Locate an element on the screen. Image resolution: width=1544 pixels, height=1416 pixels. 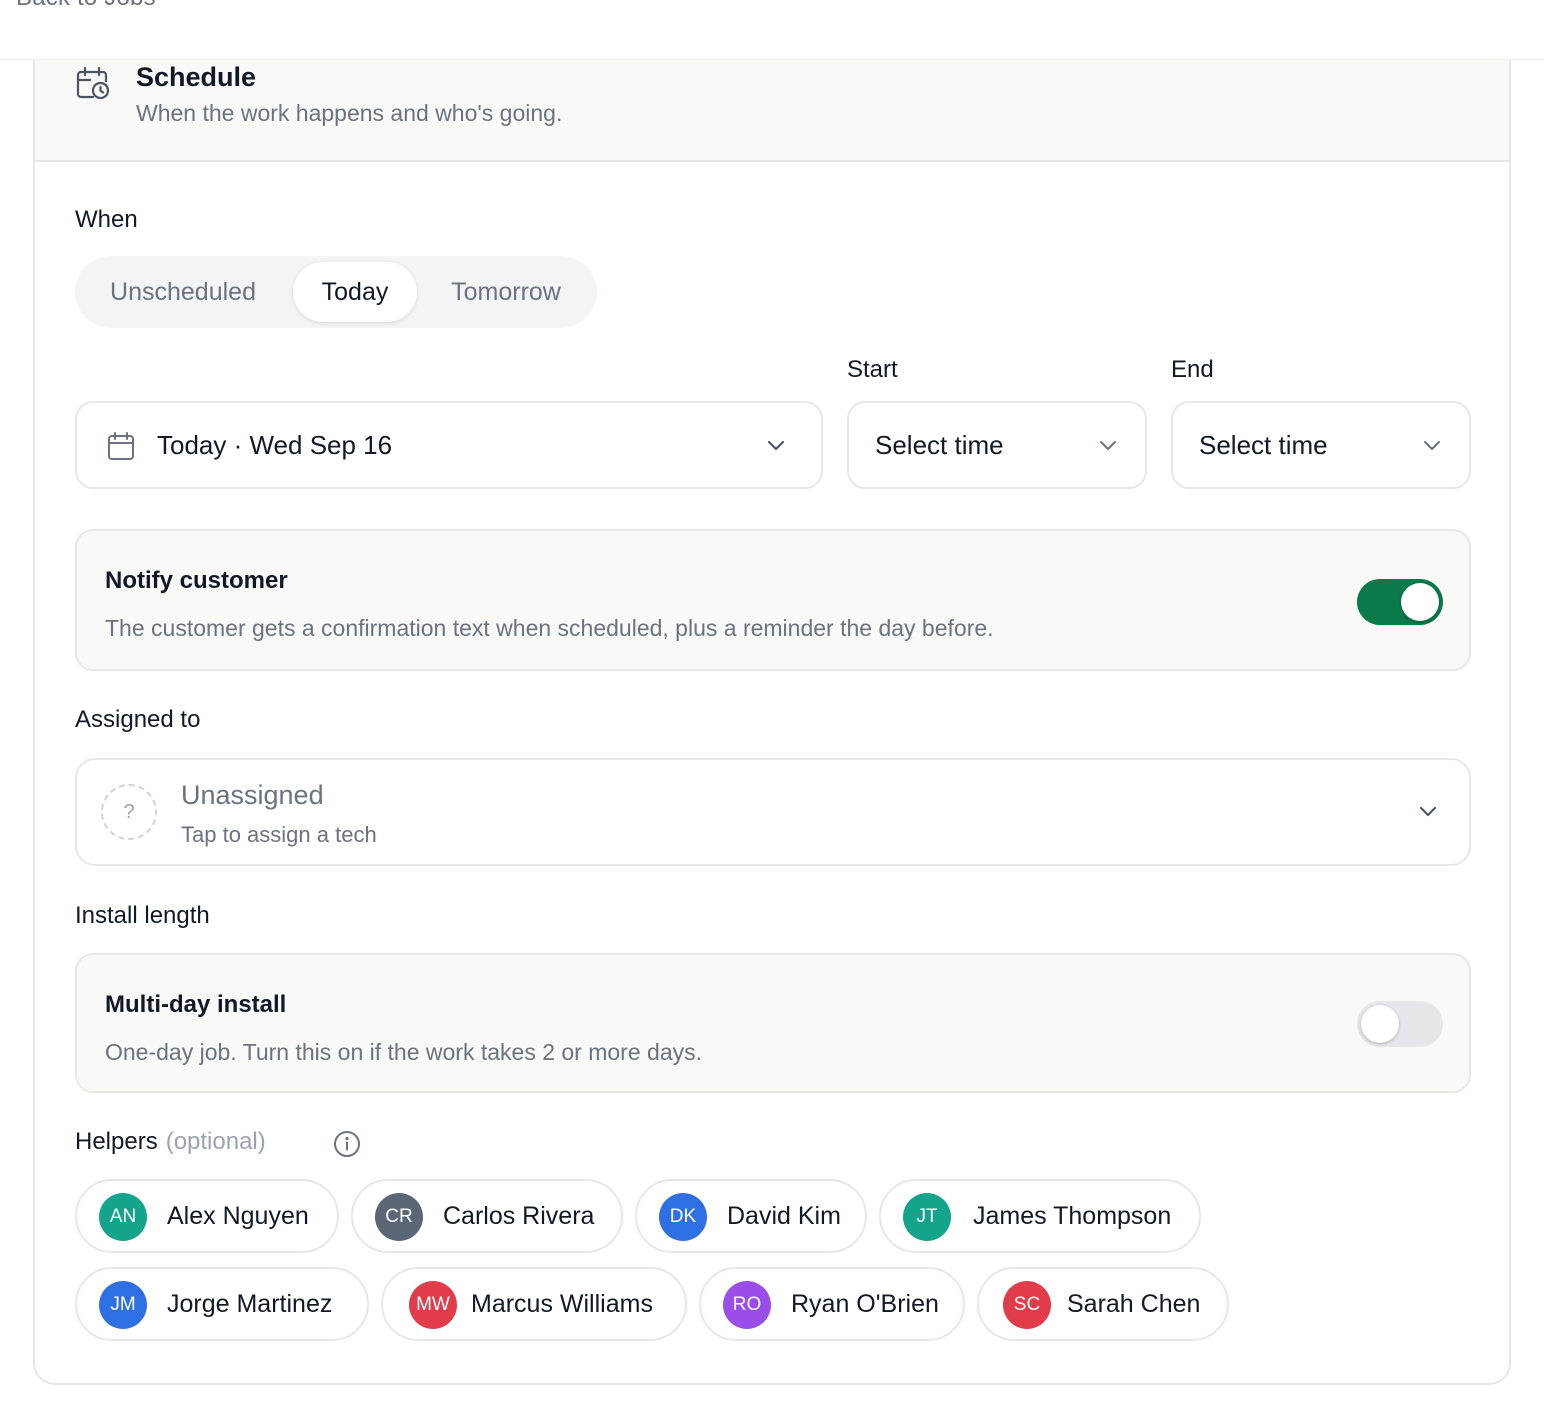
when-option-today: Today is located at coordinates (355, 292).